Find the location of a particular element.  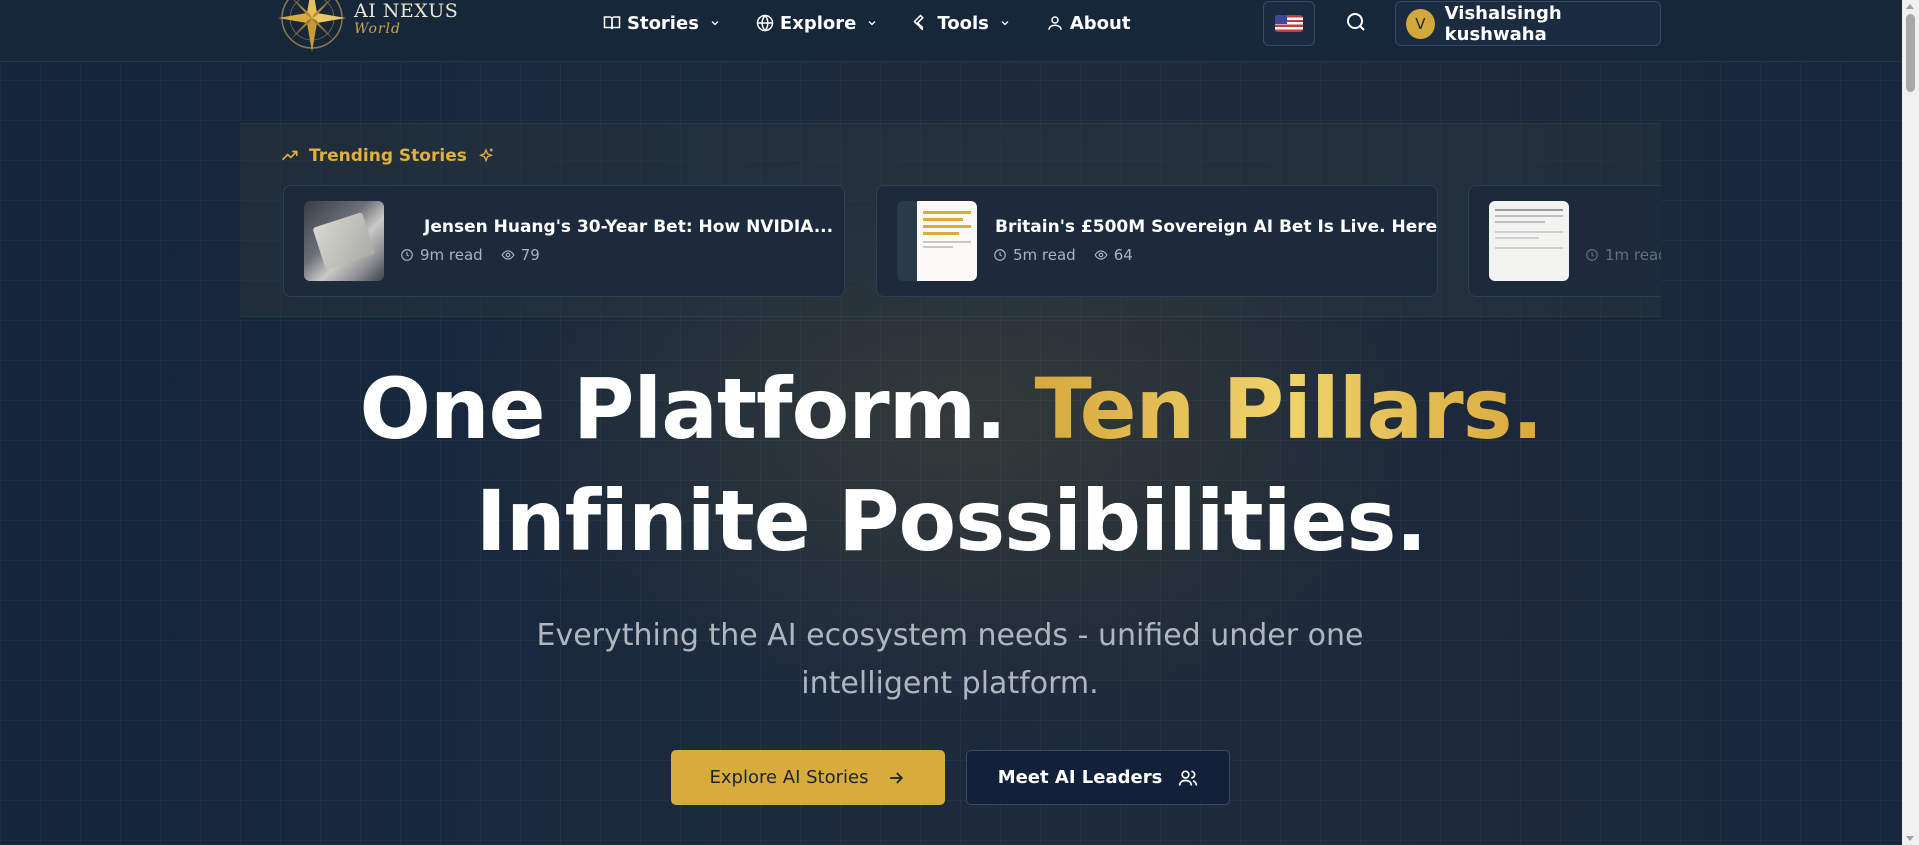

wrench-icon is located at coordinates (919, 22).